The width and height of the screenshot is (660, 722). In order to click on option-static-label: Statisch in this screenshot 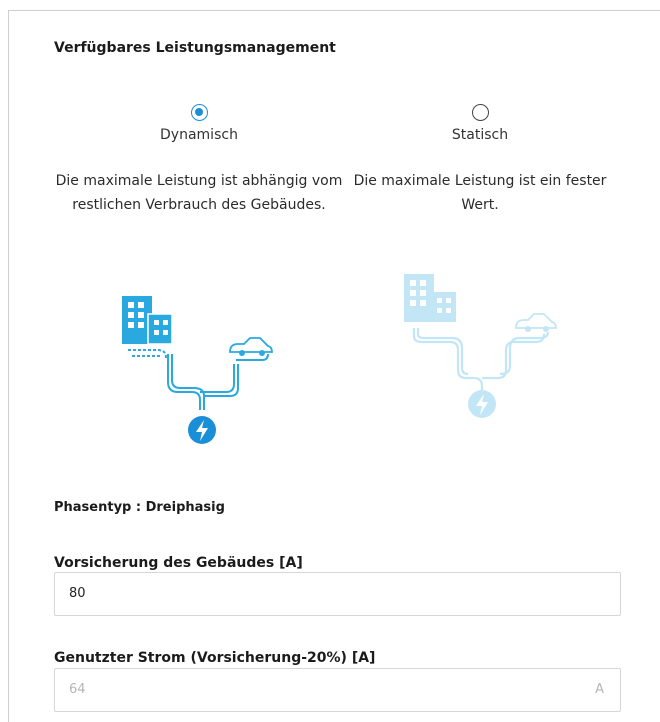, I will do `click(480, 135)`.